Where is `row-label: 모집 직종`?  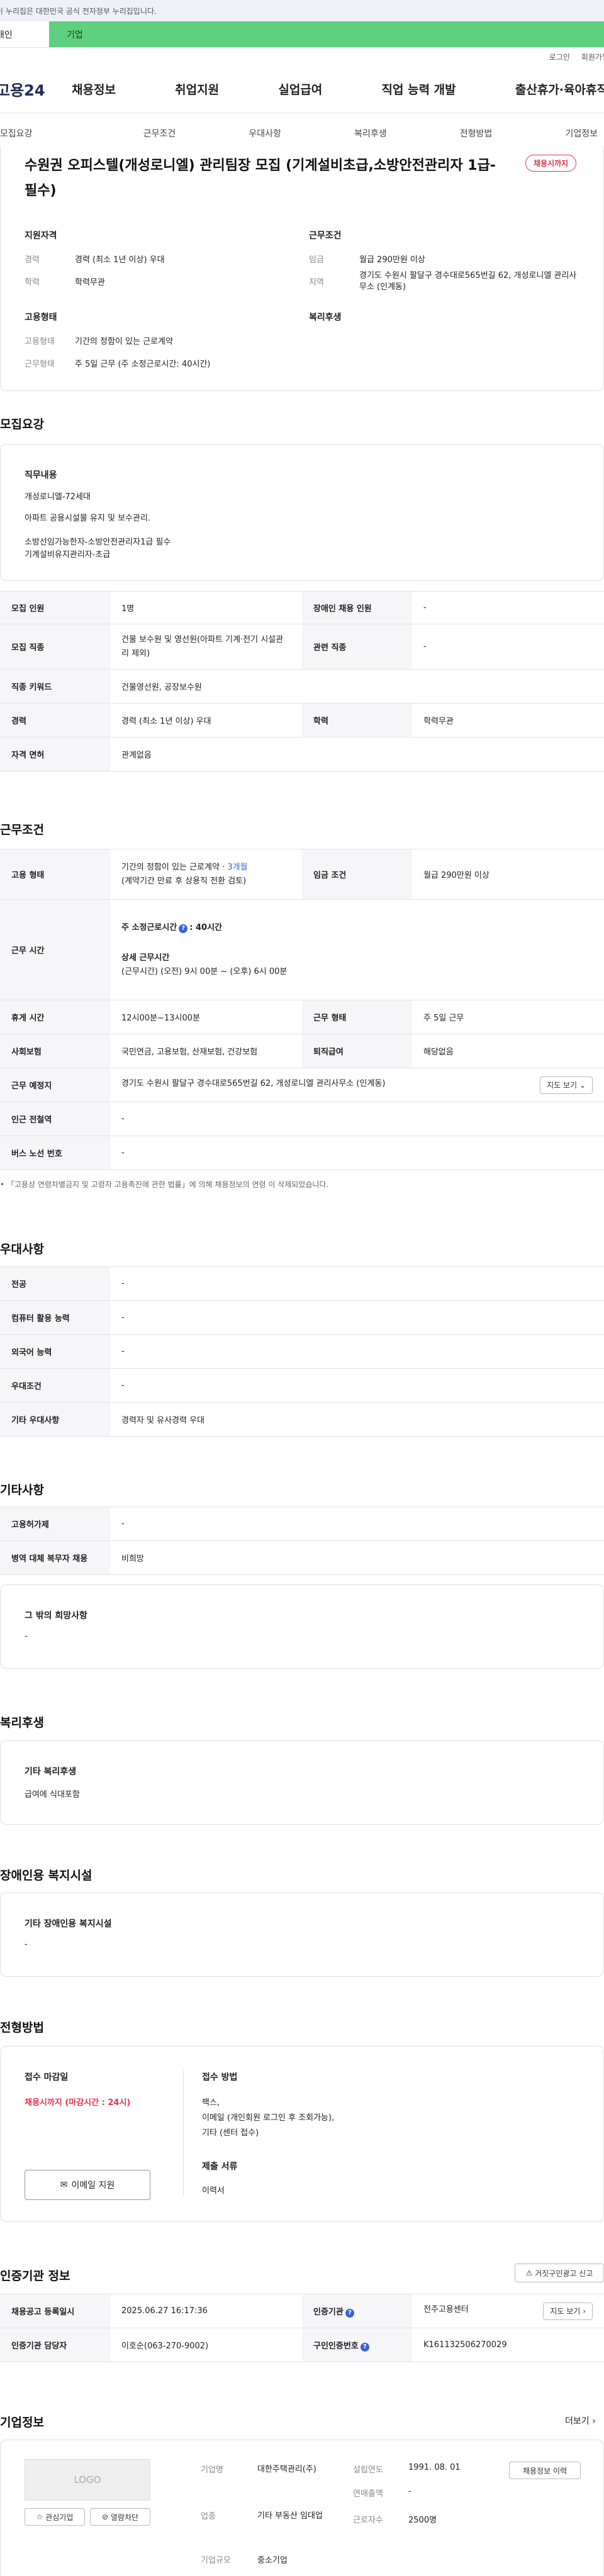
row-label: 모집 직종 is located at coordinates (55, 647).